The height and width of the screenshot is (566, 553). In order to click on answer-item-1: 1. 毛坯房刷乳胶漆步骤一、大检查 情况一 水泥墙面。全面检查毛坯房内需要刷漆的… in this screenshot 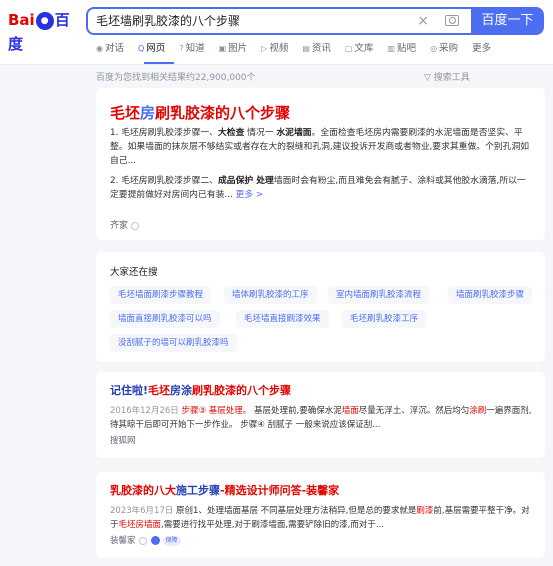, I will do `click(320, 147)`.